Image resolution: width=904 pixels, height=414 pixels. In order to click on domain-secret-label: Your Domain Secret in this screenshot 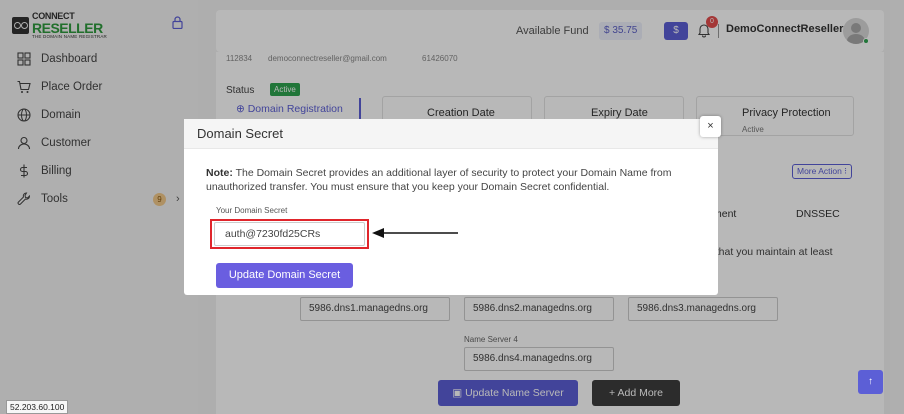, I will do `click(252, 210)`.